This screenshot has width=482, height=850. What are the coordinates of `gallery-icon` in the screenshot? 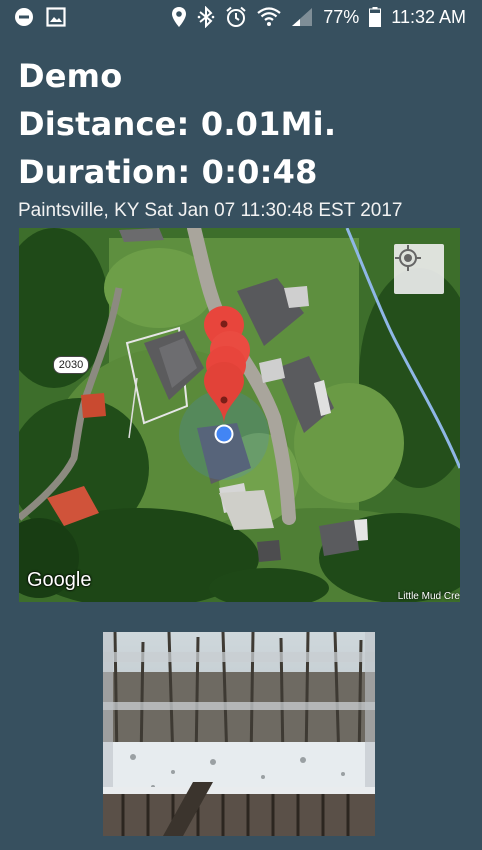 It's located at (56, 17).